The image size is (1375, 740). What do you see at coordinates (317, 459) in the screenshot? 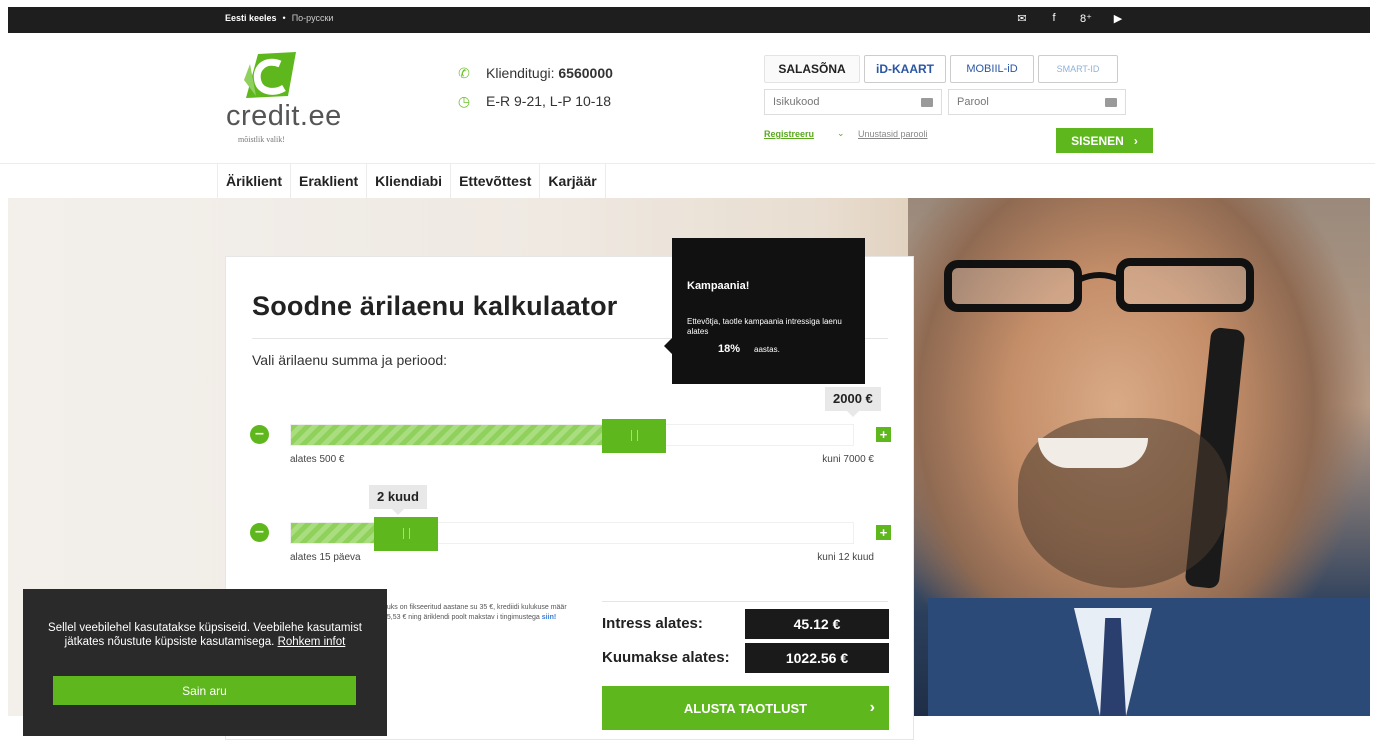
I see `amount-min-label: alates 500 €` at bounding box center [317, 459].